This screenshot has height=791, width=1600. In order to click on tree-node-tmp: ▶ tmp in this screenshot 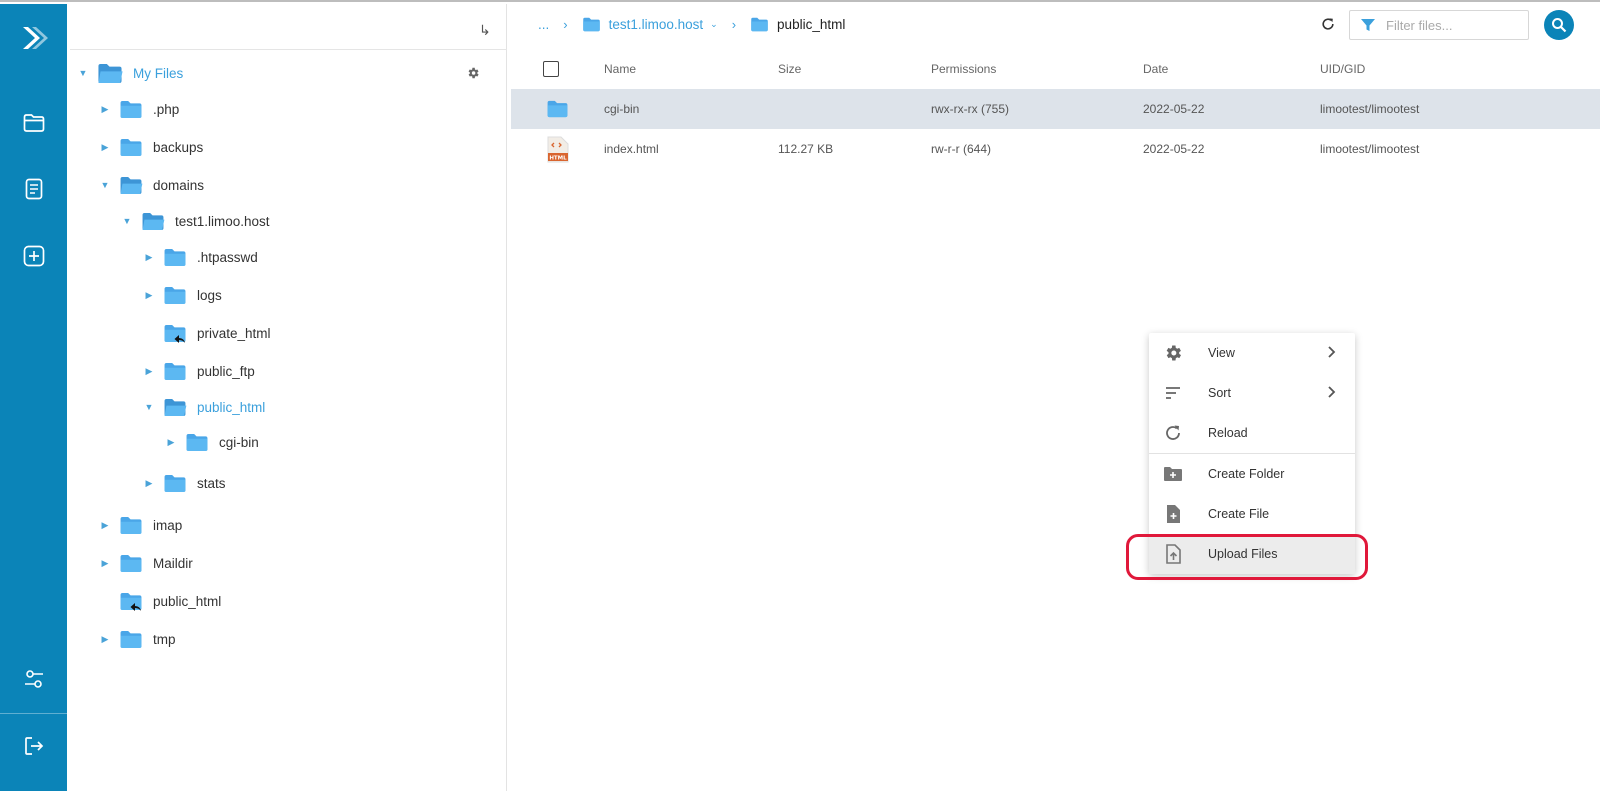, I will do `click(137, 639)`.